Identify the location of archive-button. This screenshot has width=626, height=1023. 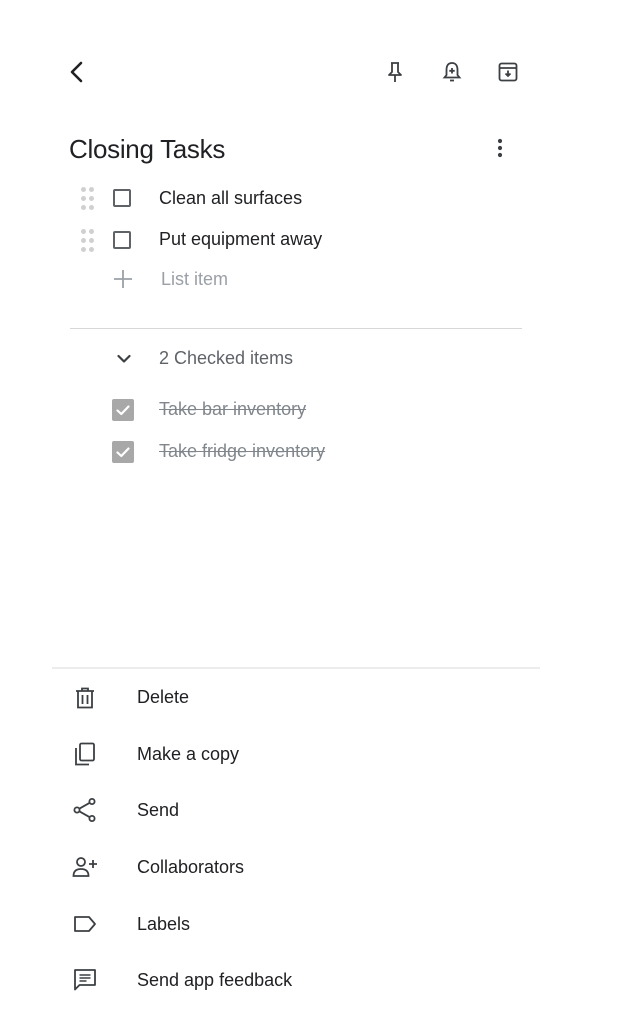
(508, 72).